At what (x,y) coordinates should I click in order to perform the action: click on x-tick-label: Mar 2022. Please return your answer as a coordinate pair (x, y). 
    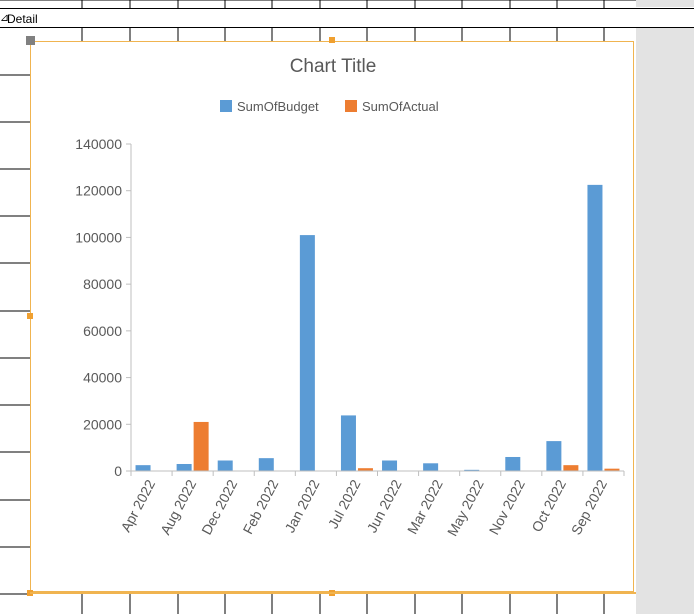
    Looking at the image, I should click on (425, 507).